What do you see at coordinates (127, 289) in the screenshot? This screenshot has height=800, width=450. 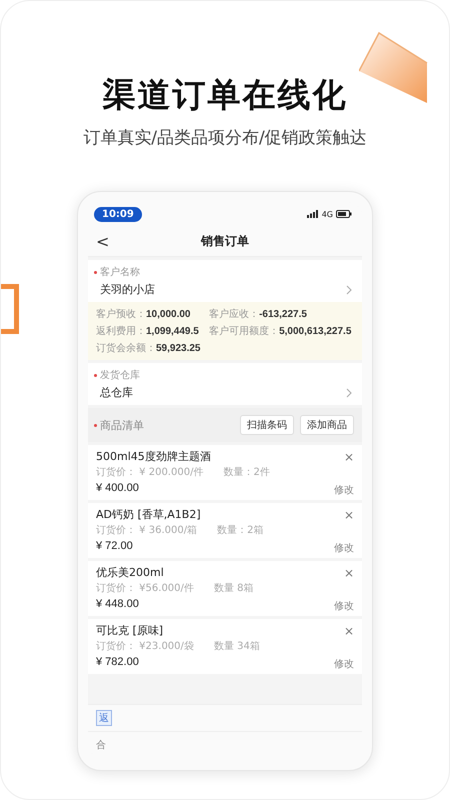 I see `field-value: 关羽的小店` at bounding box center [127, 289].